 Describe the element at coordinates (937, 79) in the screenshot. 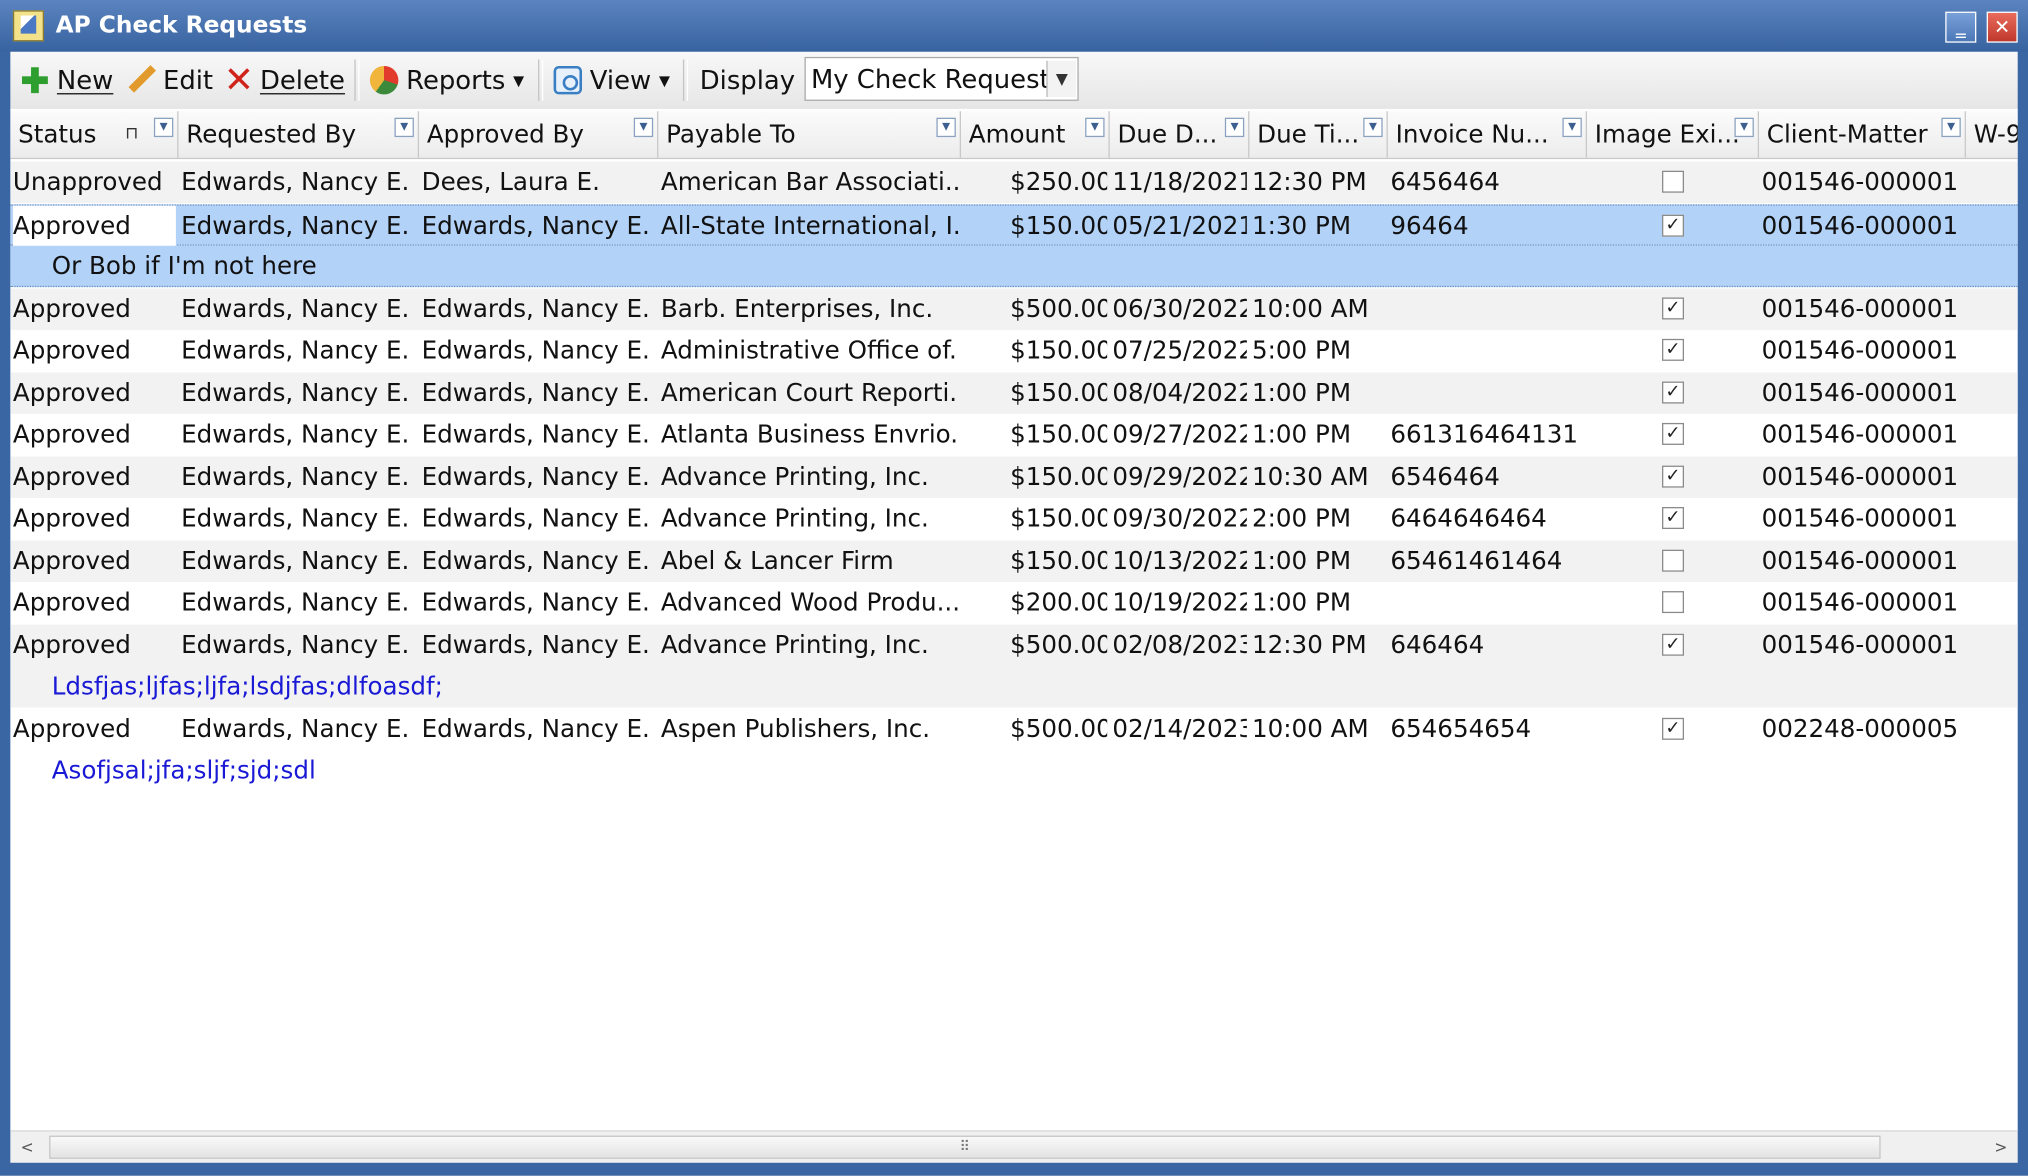

I see `display-value: My Check Requests` at that location.